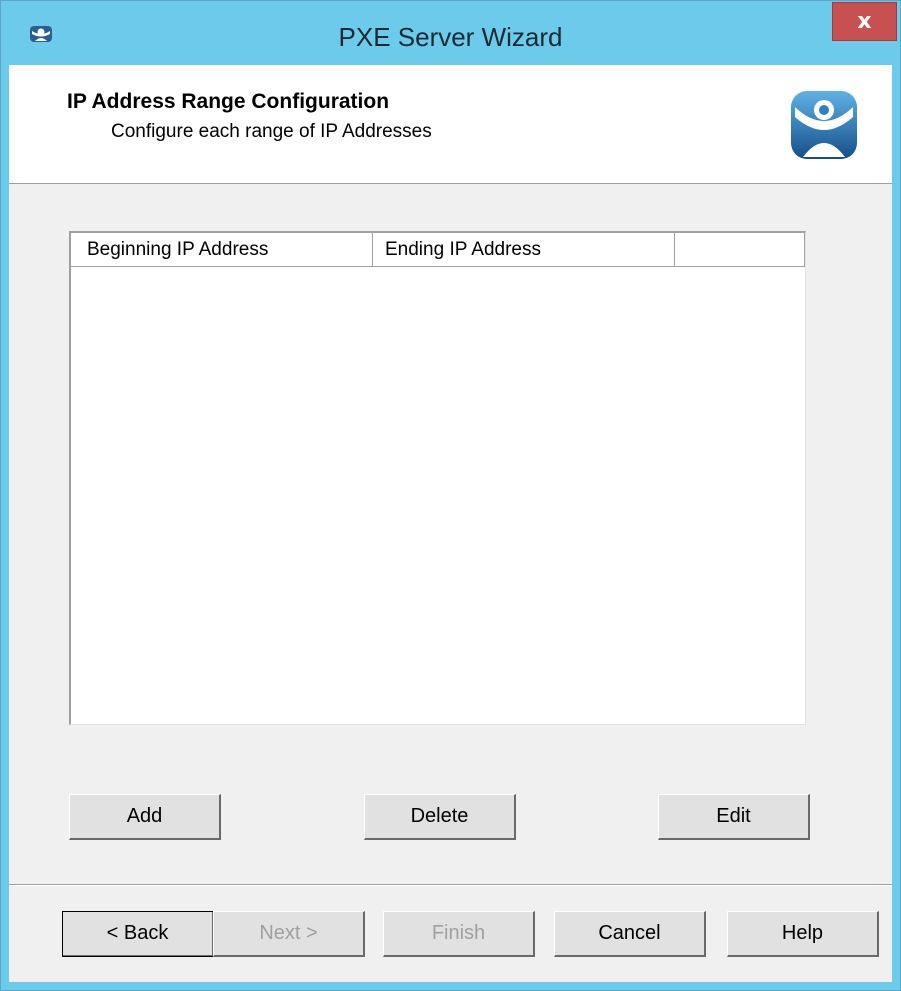 This screenshot has width=901, height=991. What do you see at coordinates (228, 101) in the screenshot?
I see `page-title: IP Address Range Configuration` at bounding box center [228, 101].